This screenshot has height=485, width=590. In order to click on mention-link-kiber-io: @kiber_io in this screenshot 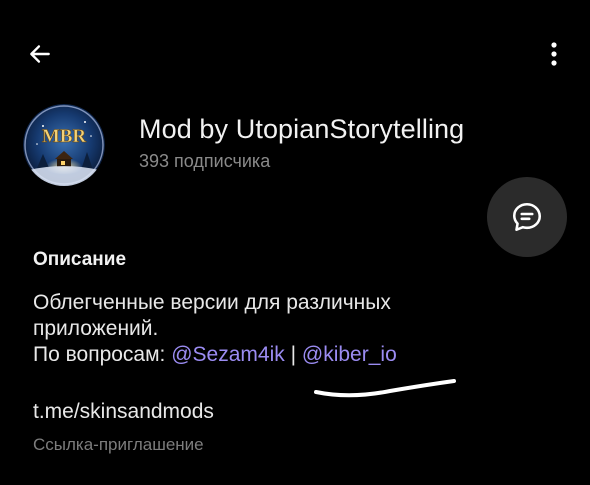, I will do `click(349, 354)`.